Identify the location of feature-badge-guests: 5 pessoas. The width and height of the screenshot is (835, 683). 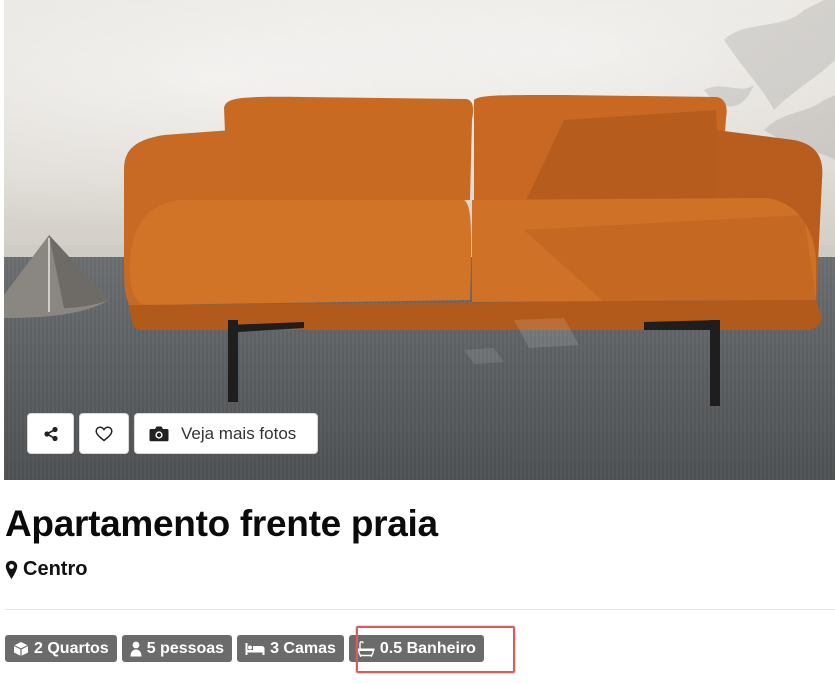
(177, 648).